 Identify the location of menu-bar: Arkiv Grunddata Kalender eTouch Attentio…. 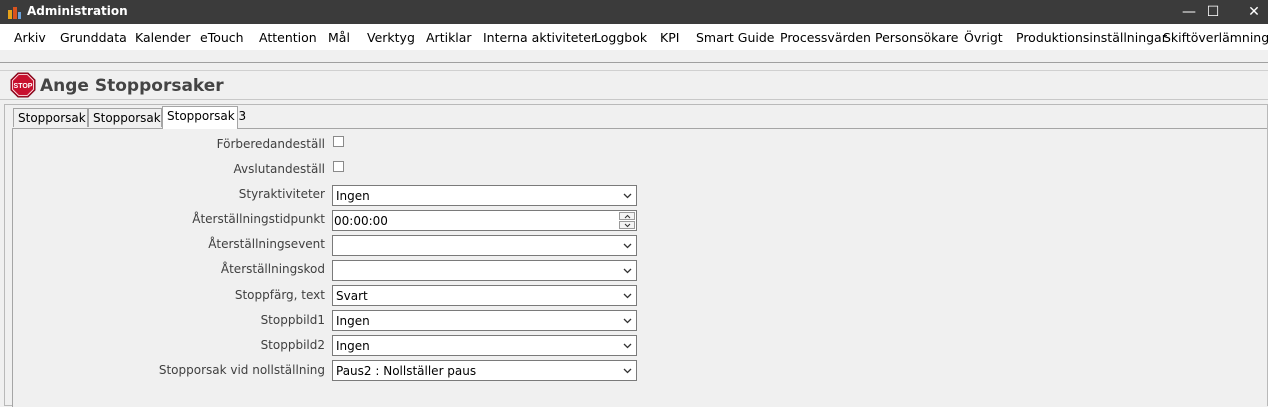
(634, 37).